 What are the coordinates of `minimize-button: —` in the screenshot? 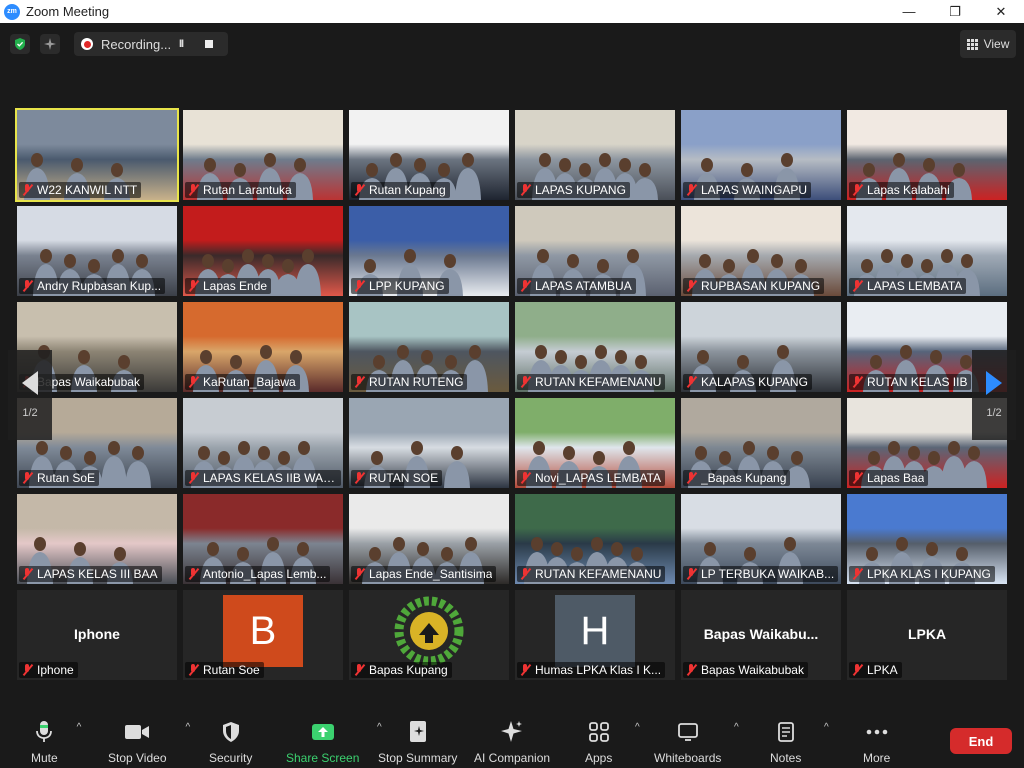 It's located at (909, 11).